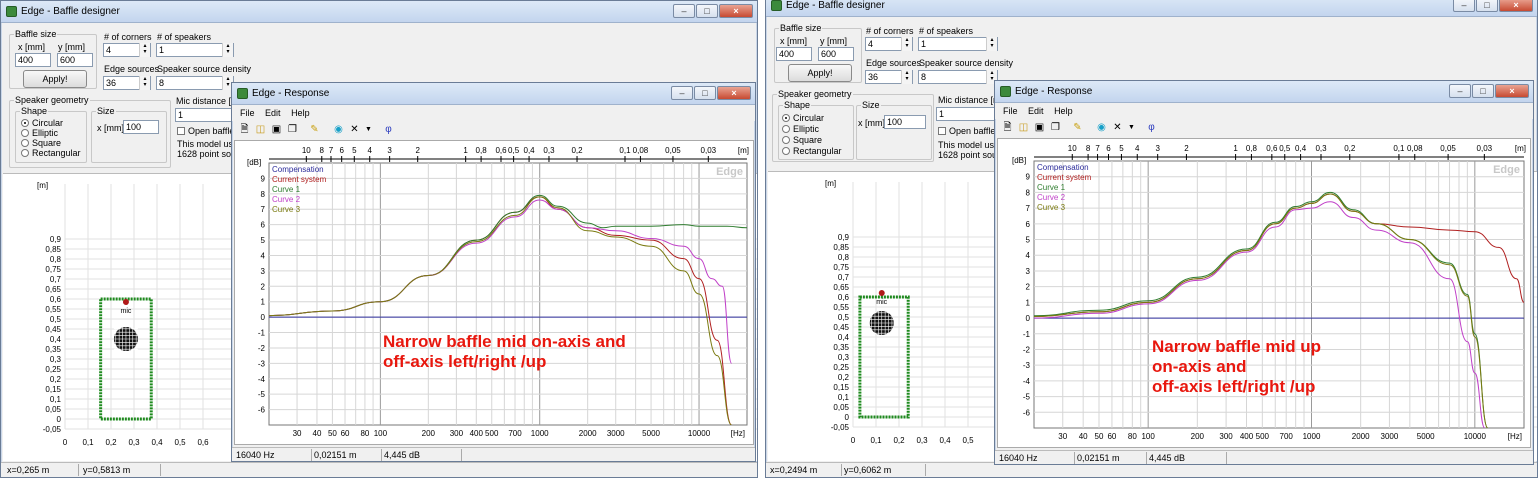 This screenshot has width=1538, height=478. Describe the element at coordinates (1361, 436) in the screenshot. I see `x-tick-label: 2000` at that location.